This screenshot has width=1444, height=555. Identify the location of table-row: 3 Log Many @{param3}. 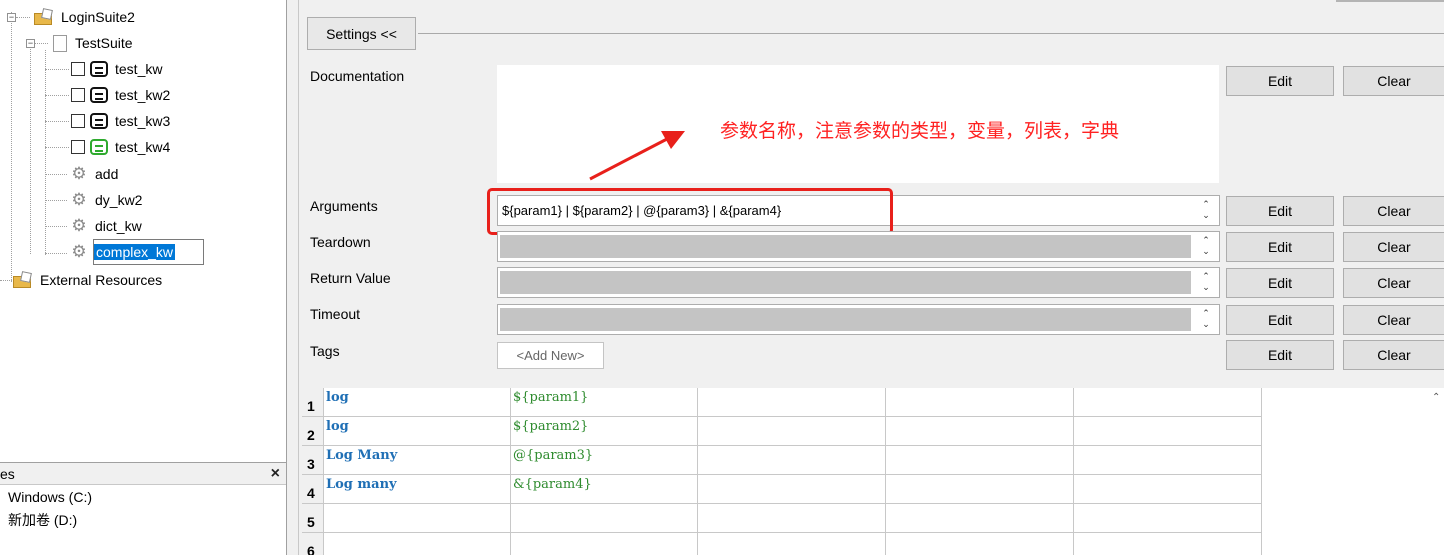
(782, 460).